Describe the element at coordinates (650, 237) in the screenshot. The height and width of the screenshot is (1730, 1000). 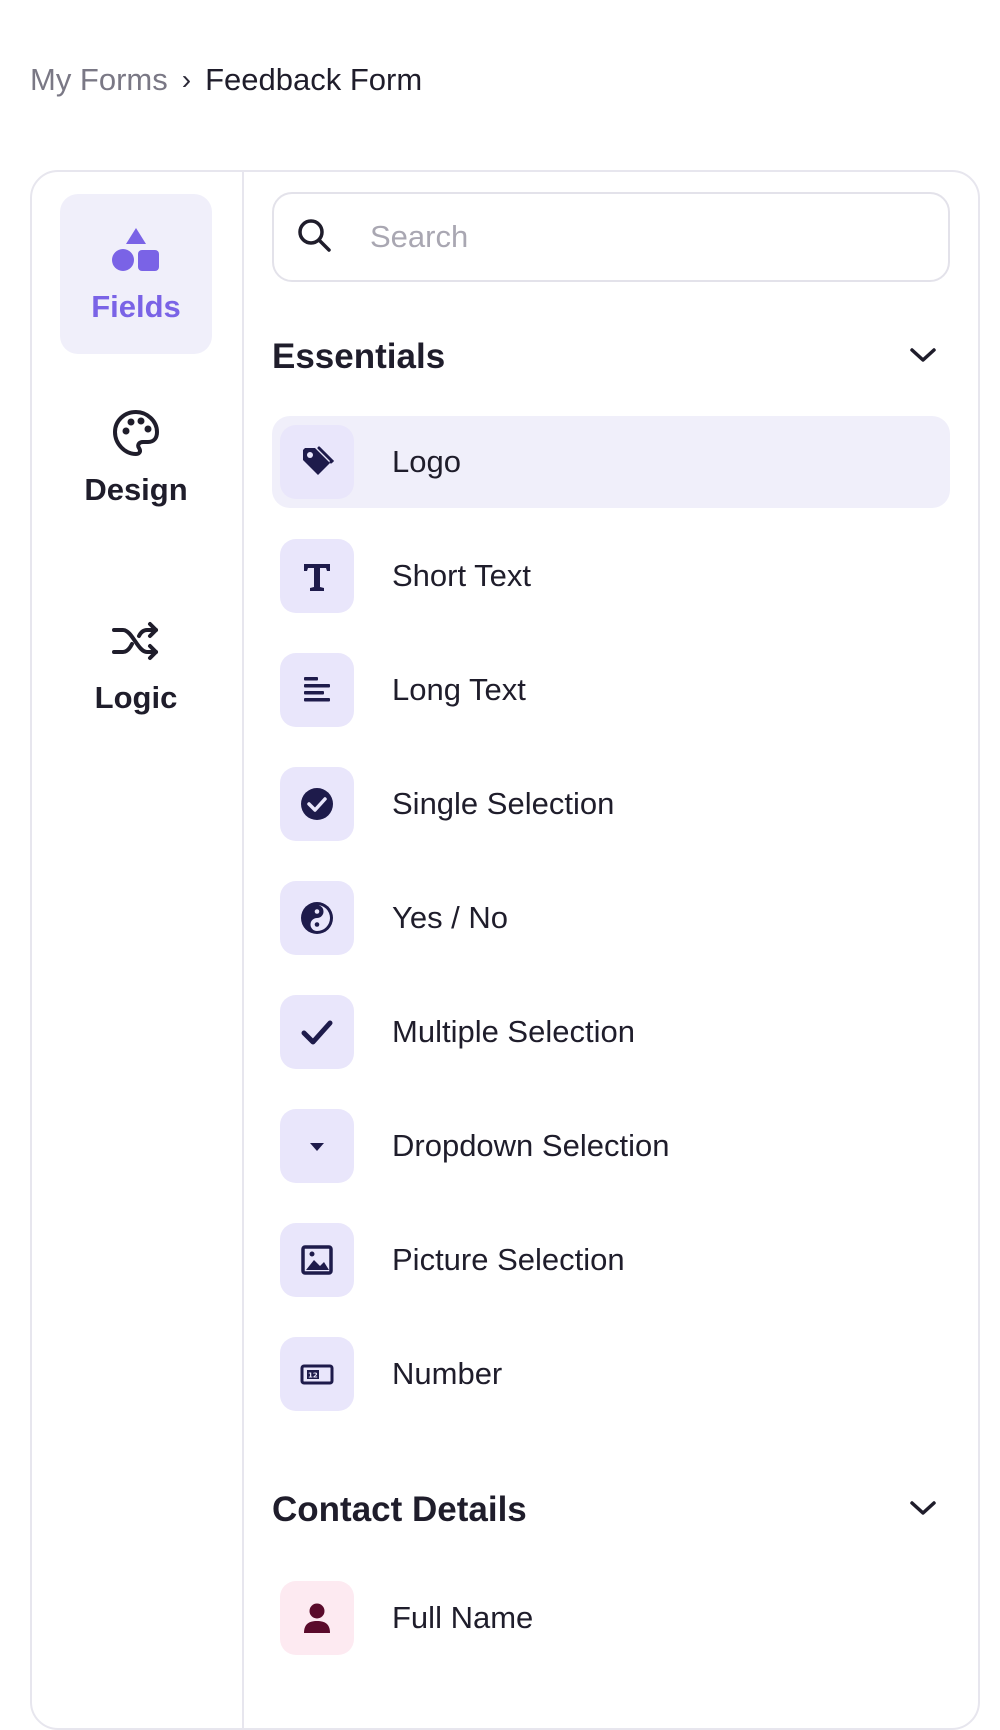
I see `search-input` at that location.